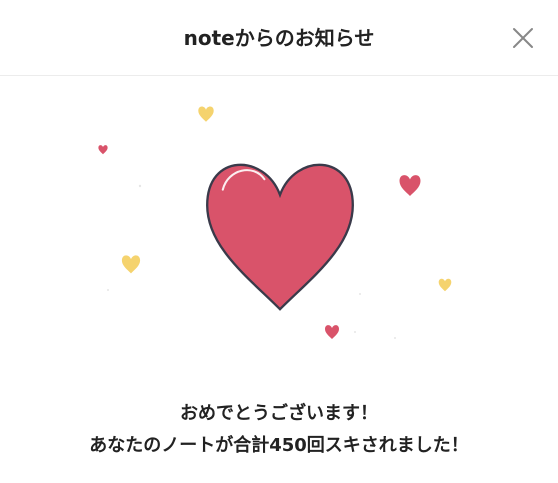  I want to click on main-heart-icon, so click(280, 237).